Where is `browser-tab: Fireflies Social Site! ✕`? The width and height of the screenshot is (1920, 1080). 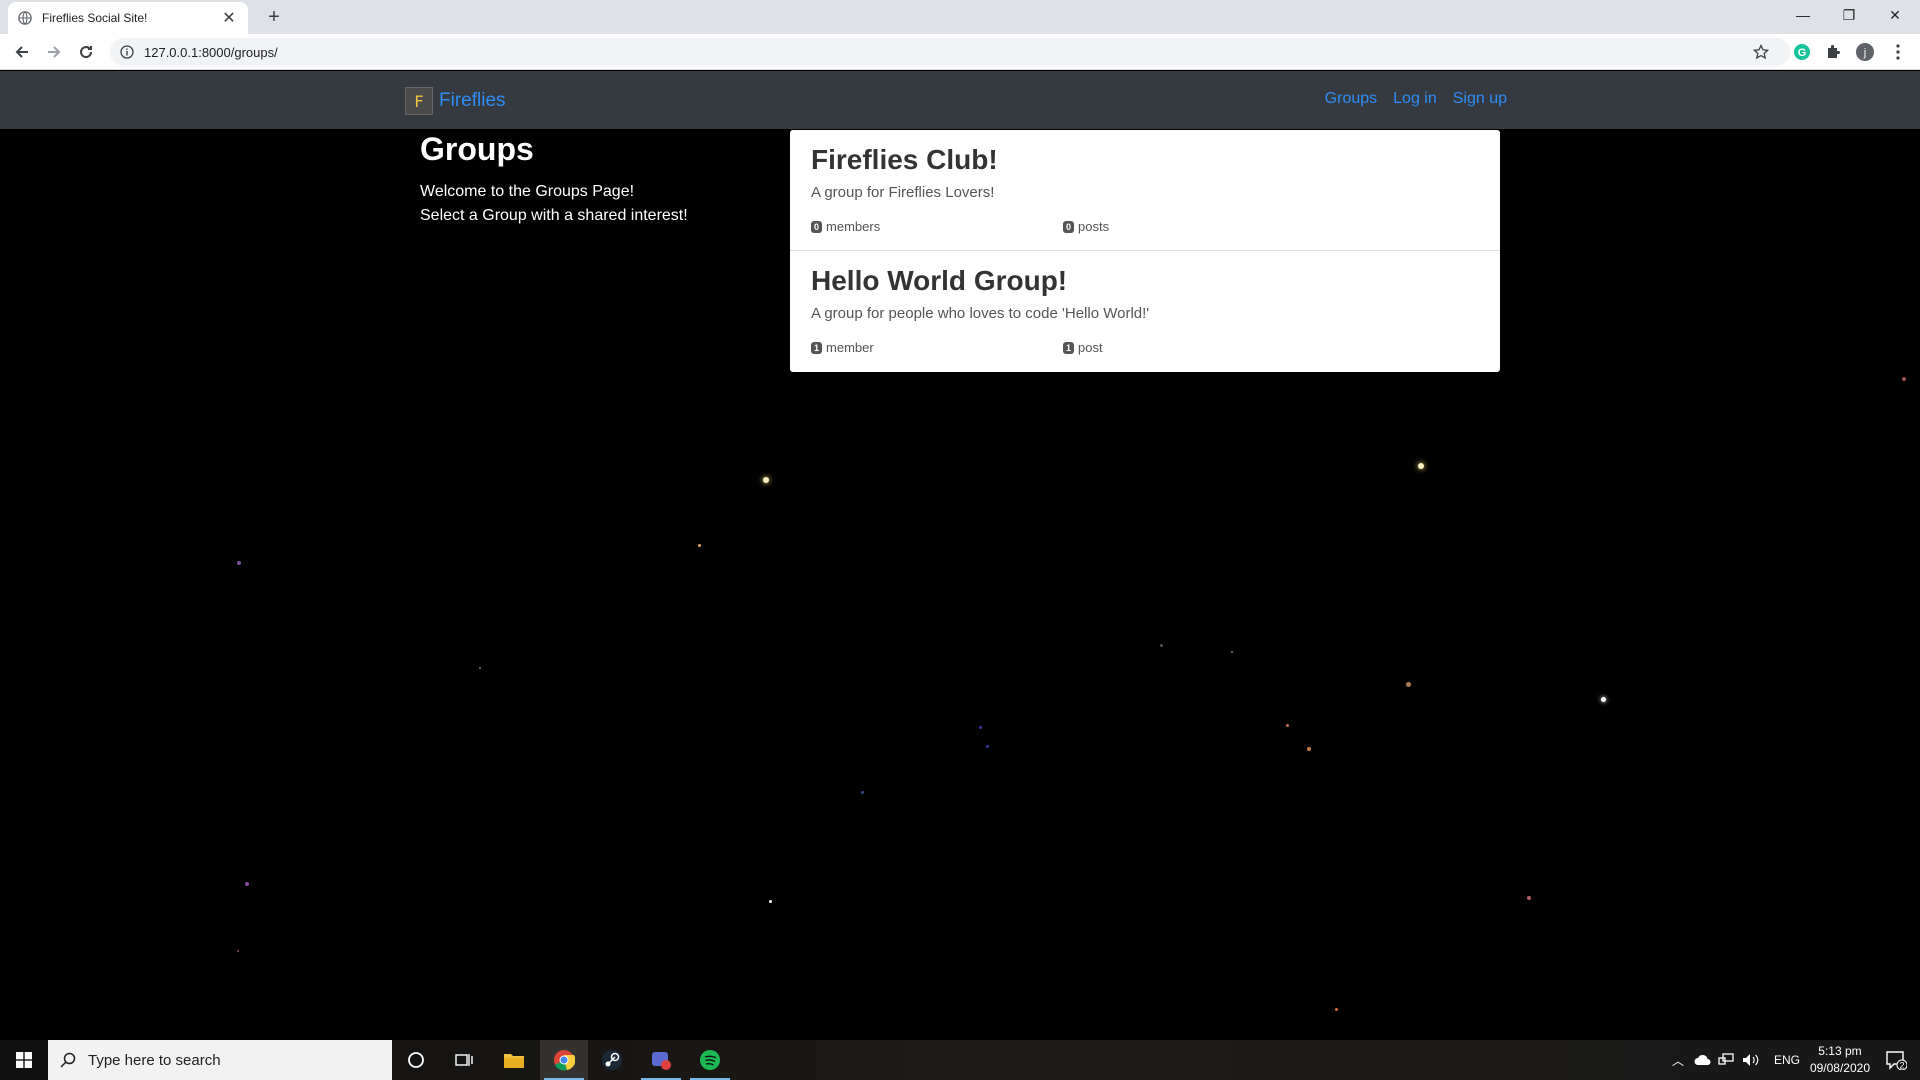 browser-tab: Fireflies Social Site! ✕ is located at coordinates (128, 18).